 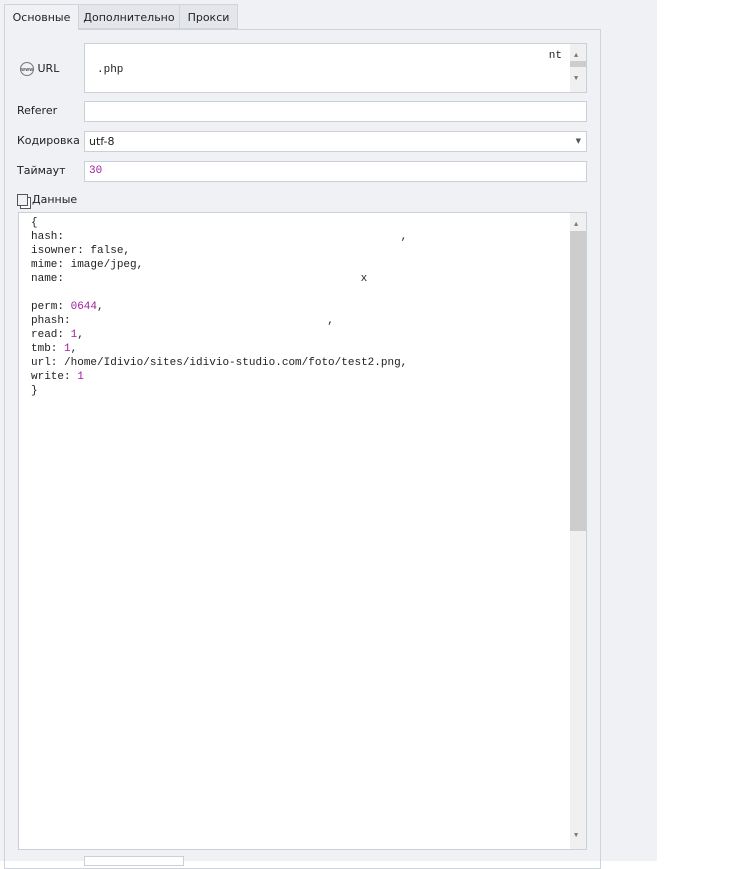 I want to click on www-icon: www, so click(x=27, y=69).